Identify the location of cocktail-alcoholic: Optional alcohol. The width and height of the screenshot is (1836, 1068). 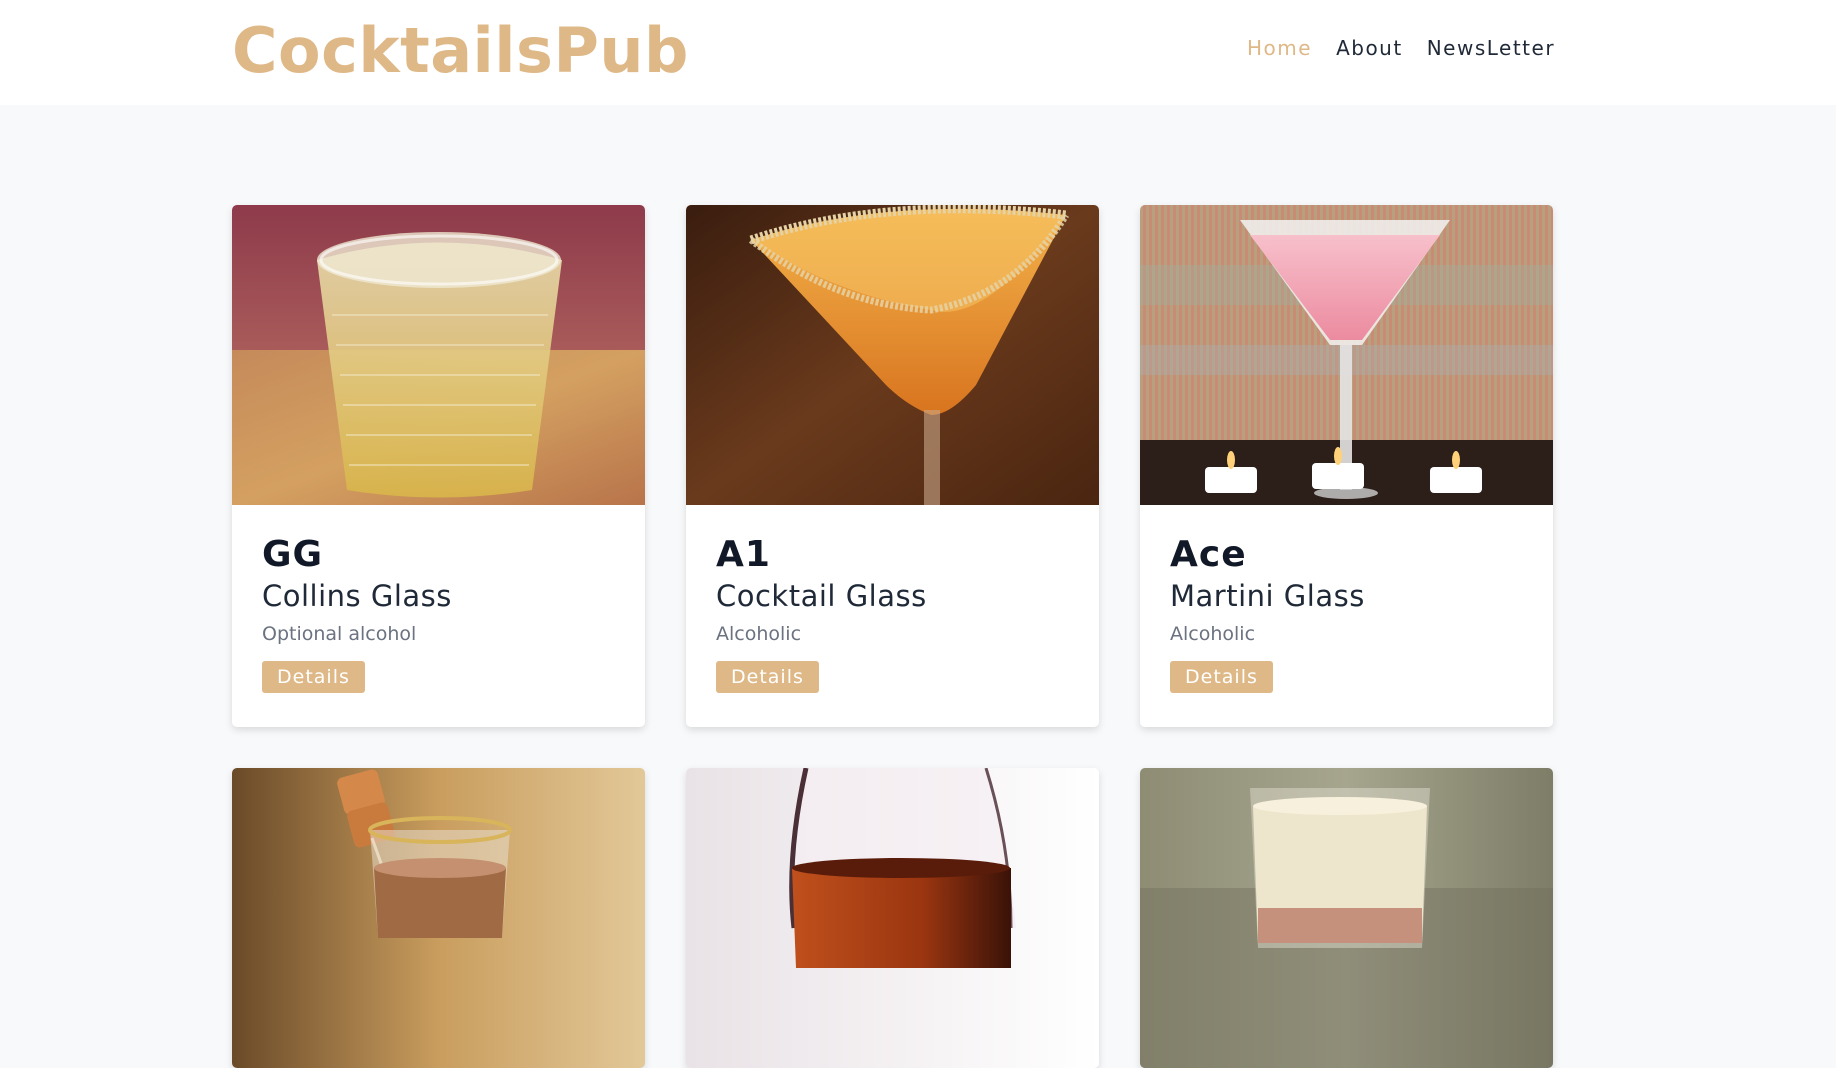
(339, 634).